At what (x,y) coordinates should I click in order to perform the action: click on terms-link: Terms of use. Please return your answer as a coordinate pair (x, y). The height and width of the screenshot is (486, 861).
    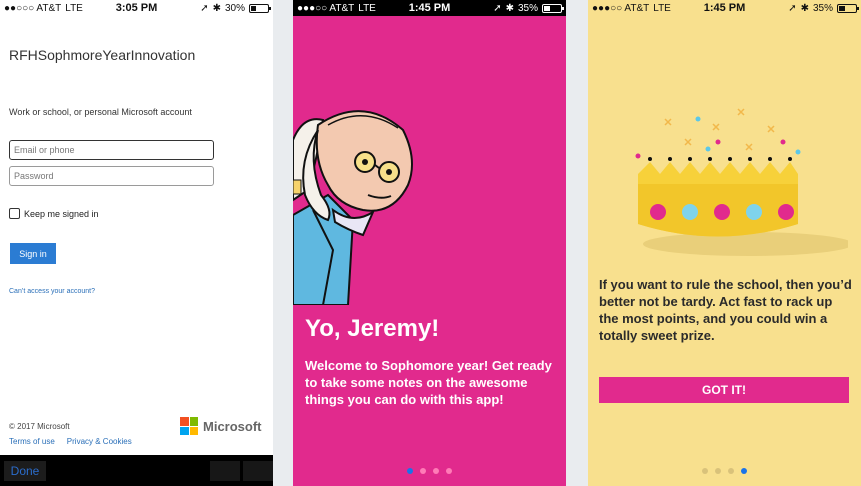
    Looking at the image, I should click on (32, 441).